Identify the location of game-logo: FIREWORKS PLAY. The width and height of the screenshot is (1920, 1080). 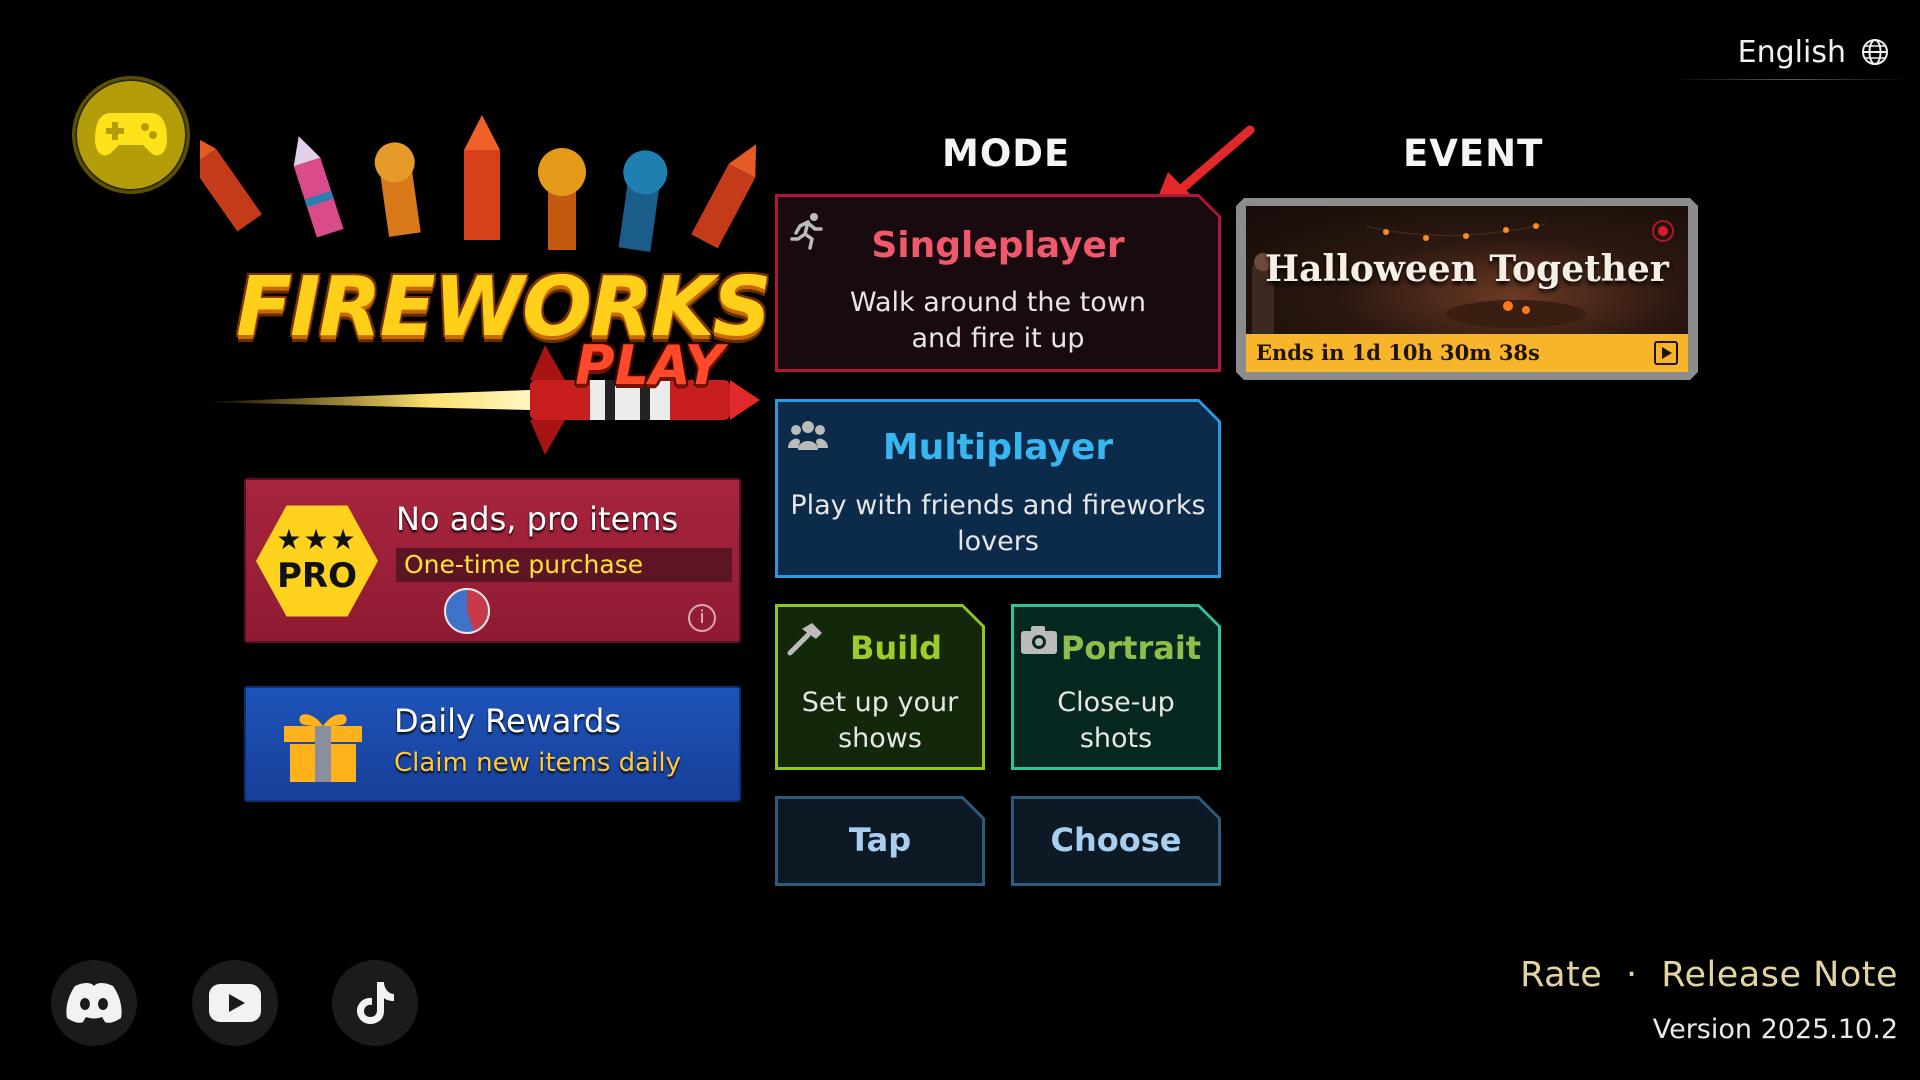
(486, 295).